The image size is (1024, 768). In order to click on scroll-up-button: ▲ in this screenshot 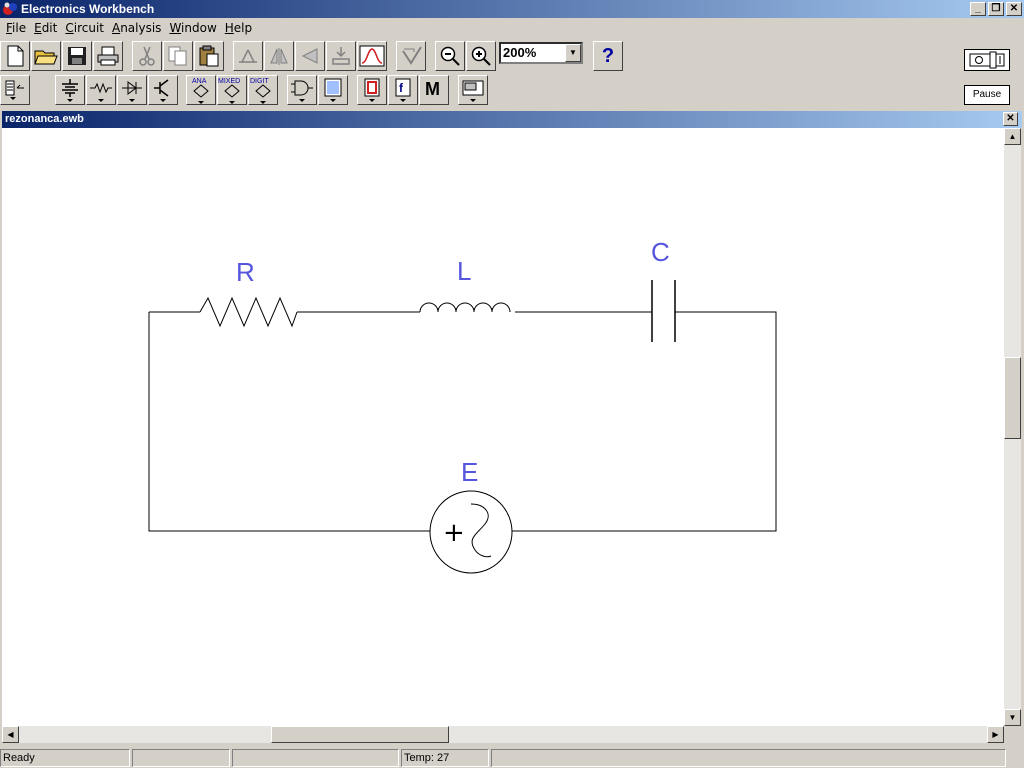, I will do `click(1012, 136)`.